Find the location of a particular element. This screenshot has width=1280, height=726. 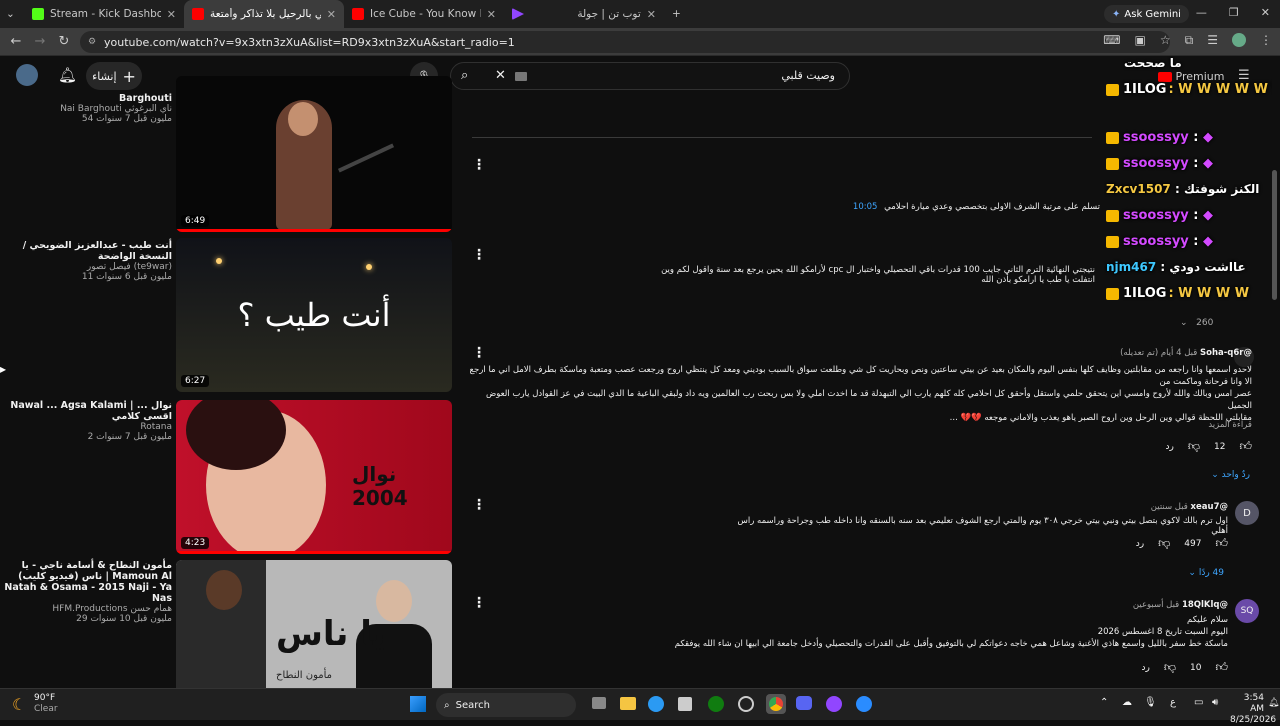

task-view-icon is located at coordinates (599, 703).